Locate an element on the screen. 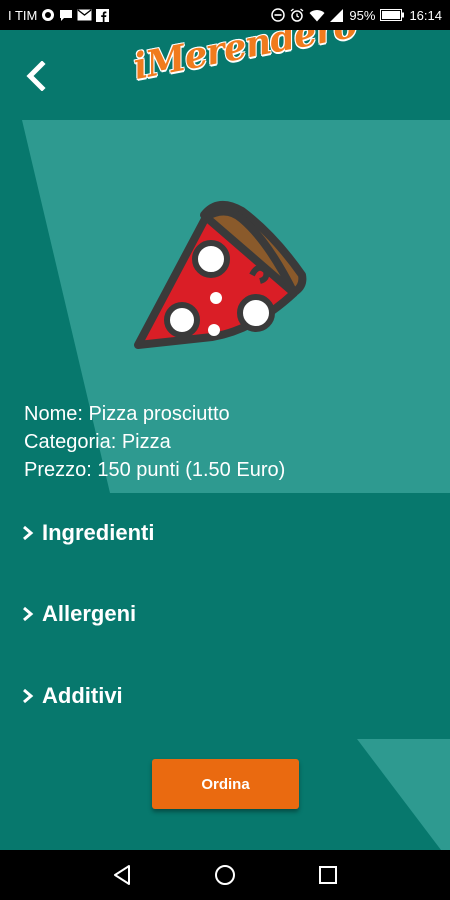  product-price: Prezzo: 150 punti (1.50 Euro) is located at coordinates (155, 470).